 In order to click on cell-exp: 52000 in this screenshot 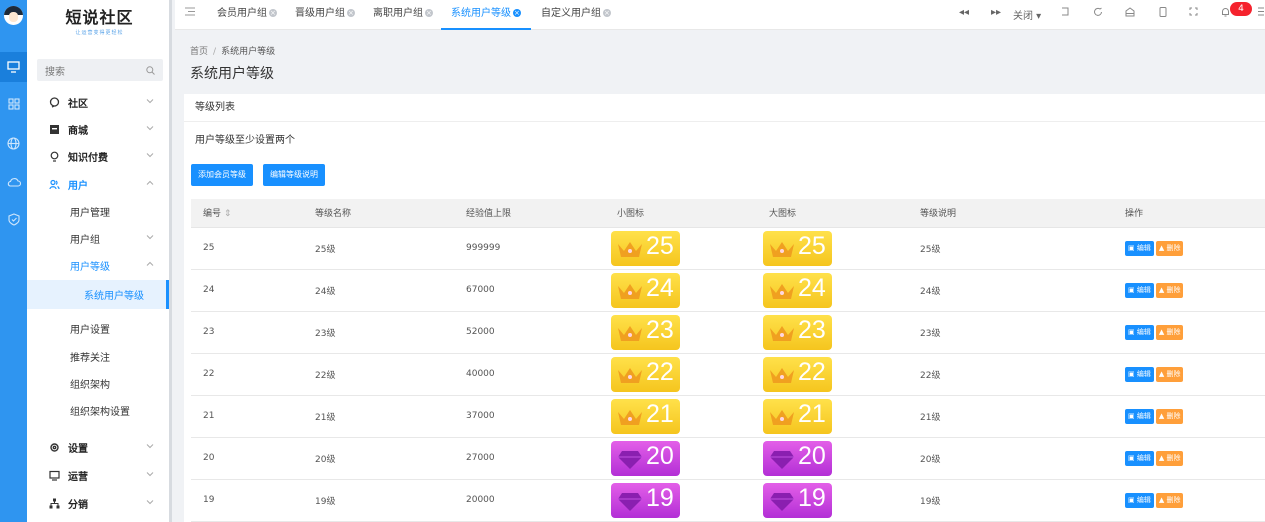, I will do `click(529, 332)`.